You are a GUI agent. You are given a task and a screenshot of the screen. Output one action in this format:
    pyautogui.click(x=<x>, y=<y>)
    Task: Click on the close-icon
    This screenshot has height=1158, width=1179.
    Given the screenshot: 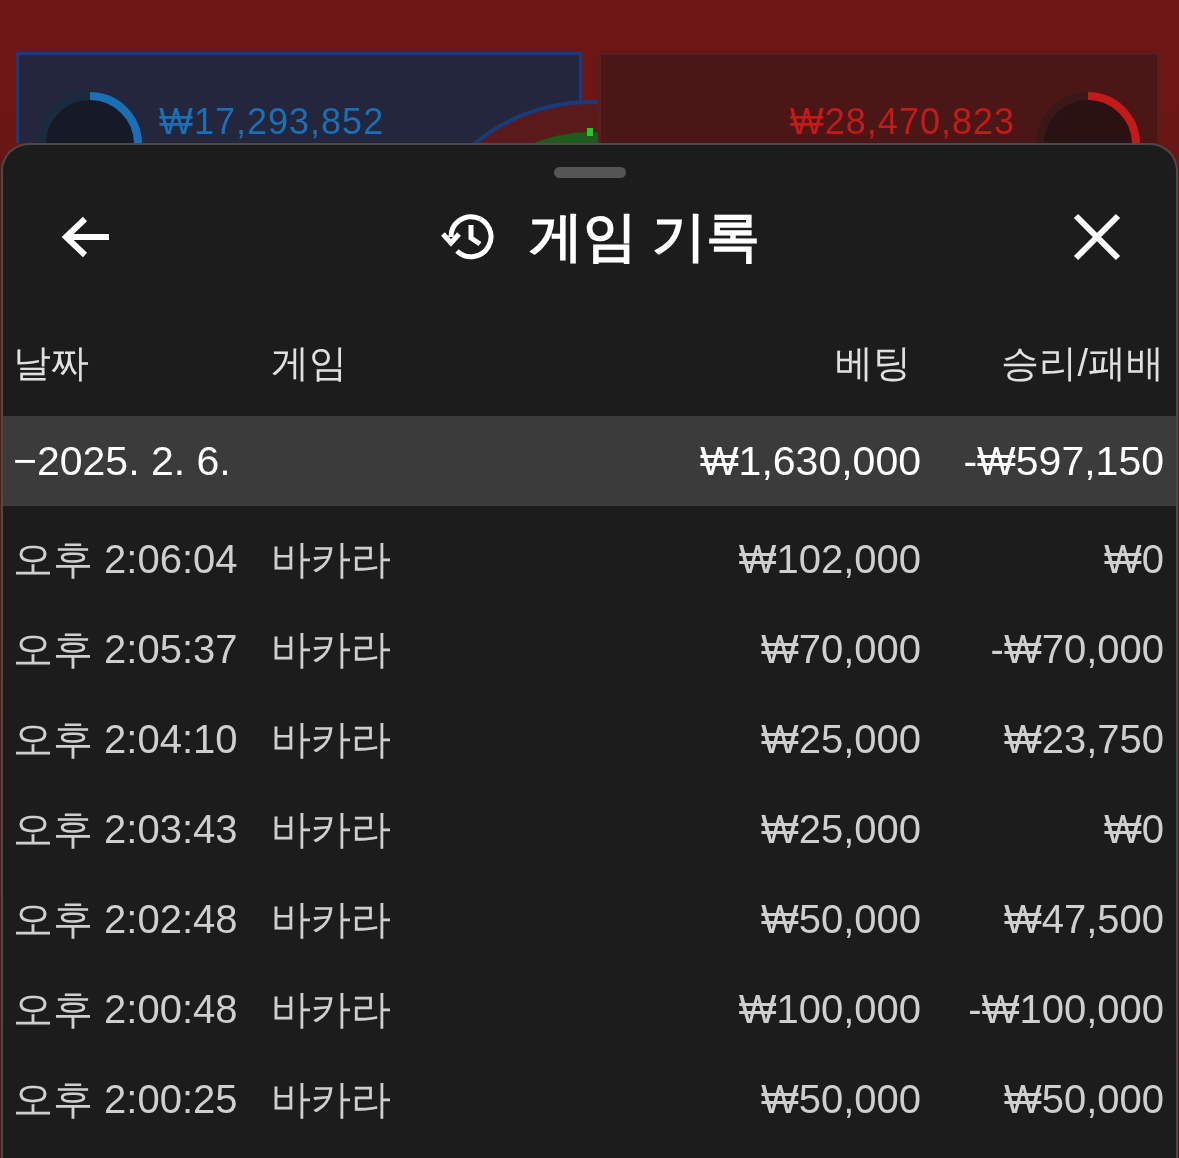 What is the action you would take?
    pyautogui.click(x=1097, y=237)
    